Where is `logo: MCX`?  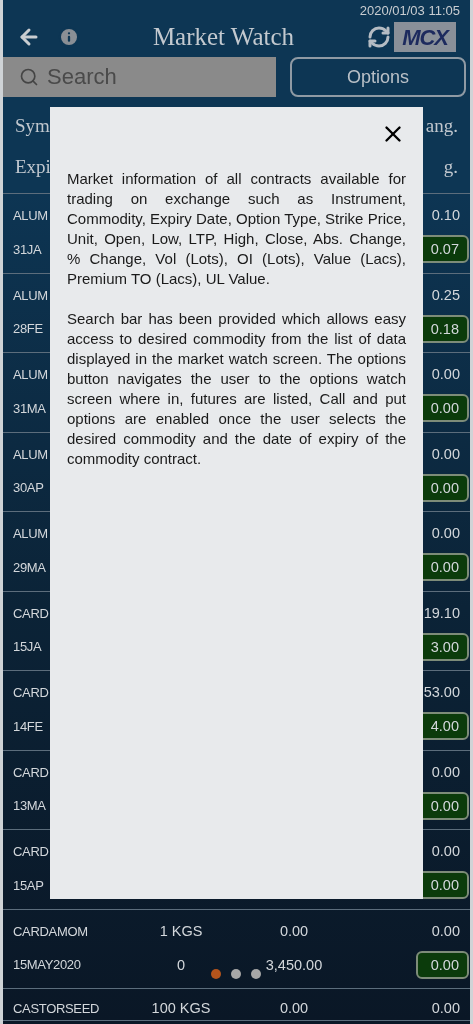 logo: MCX is located at coordinates (425, 37).